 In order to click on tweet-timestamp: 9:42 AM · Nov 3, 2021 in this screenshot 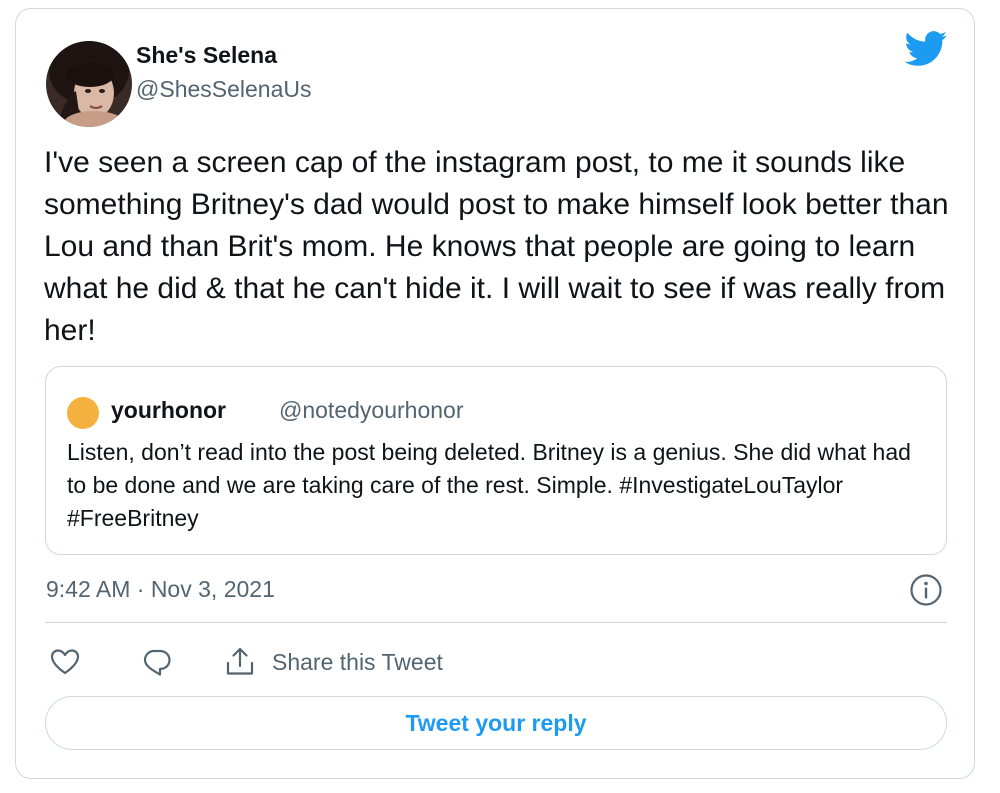, I will do `click(160, 589)`.